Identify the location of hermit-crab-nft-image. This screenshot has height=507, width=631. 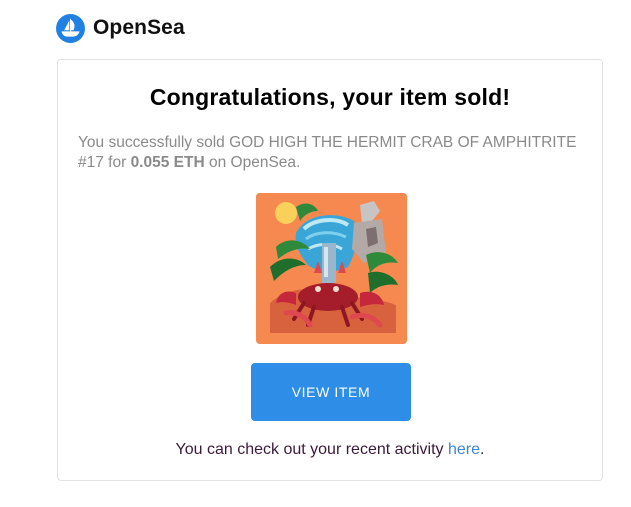
(331, 268).